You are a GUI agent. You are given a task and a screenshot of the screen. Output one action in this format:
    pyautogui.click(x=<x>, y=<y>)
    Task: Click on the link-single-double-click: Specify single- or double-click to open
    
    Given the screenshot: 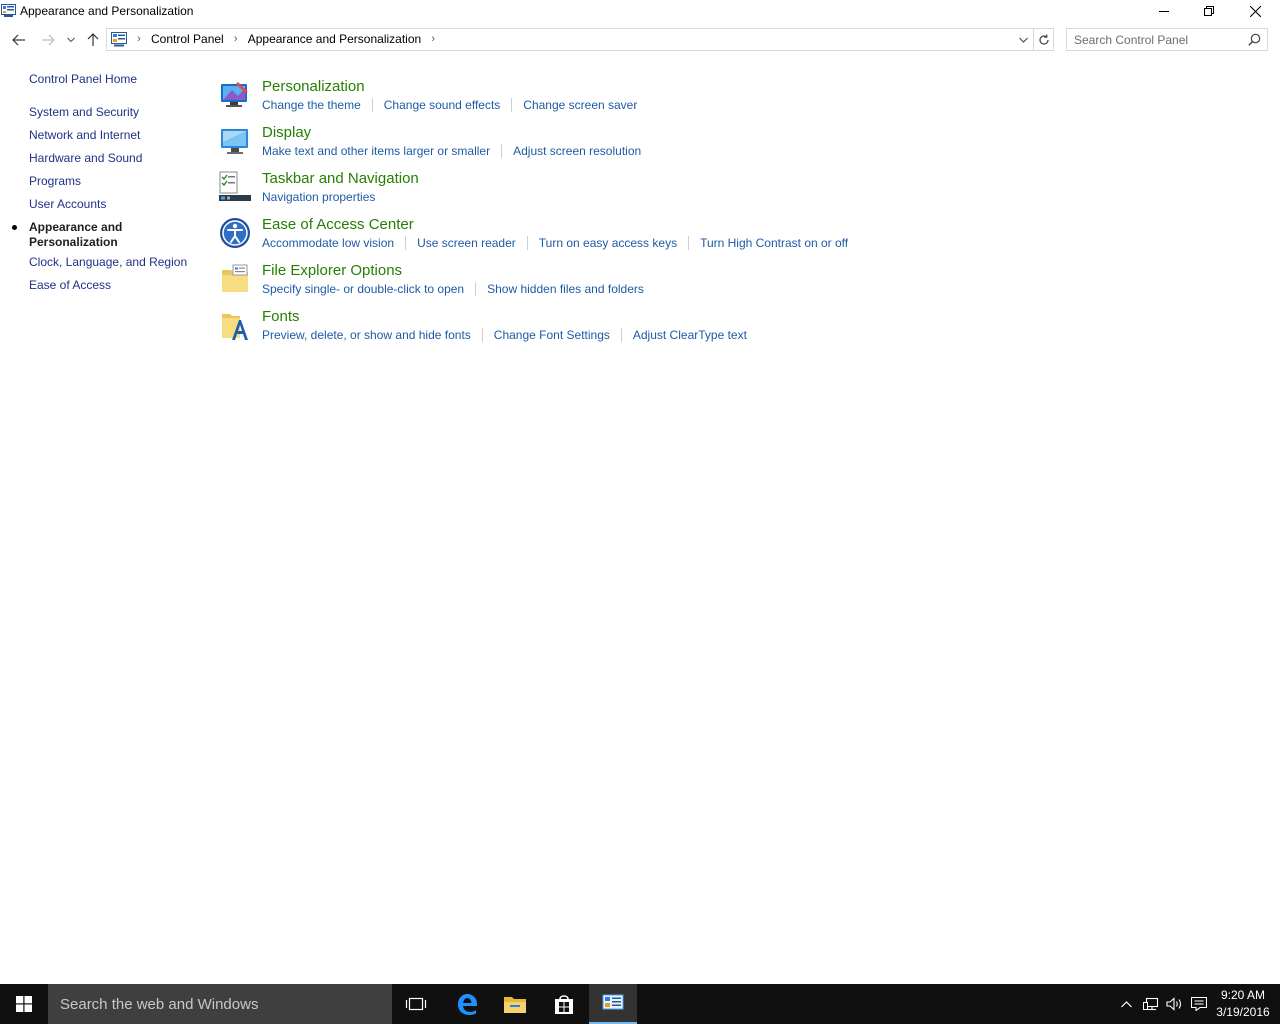 What is the action you would take?
    pyautogui.click(x=363, y=289)
    